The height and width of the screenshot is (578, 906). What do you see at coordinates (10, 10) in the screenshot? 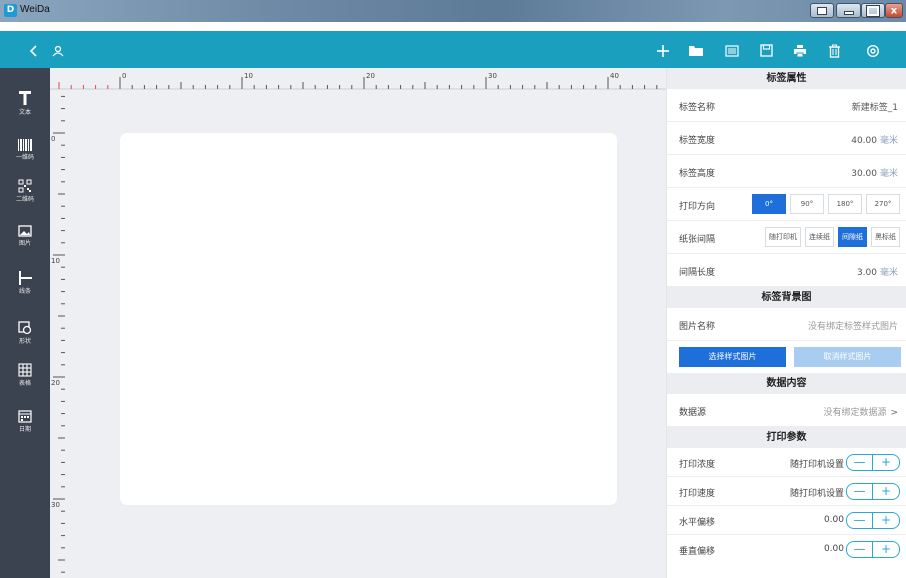
I see `app-logo-icon: D` at bounding box center [10, 10].